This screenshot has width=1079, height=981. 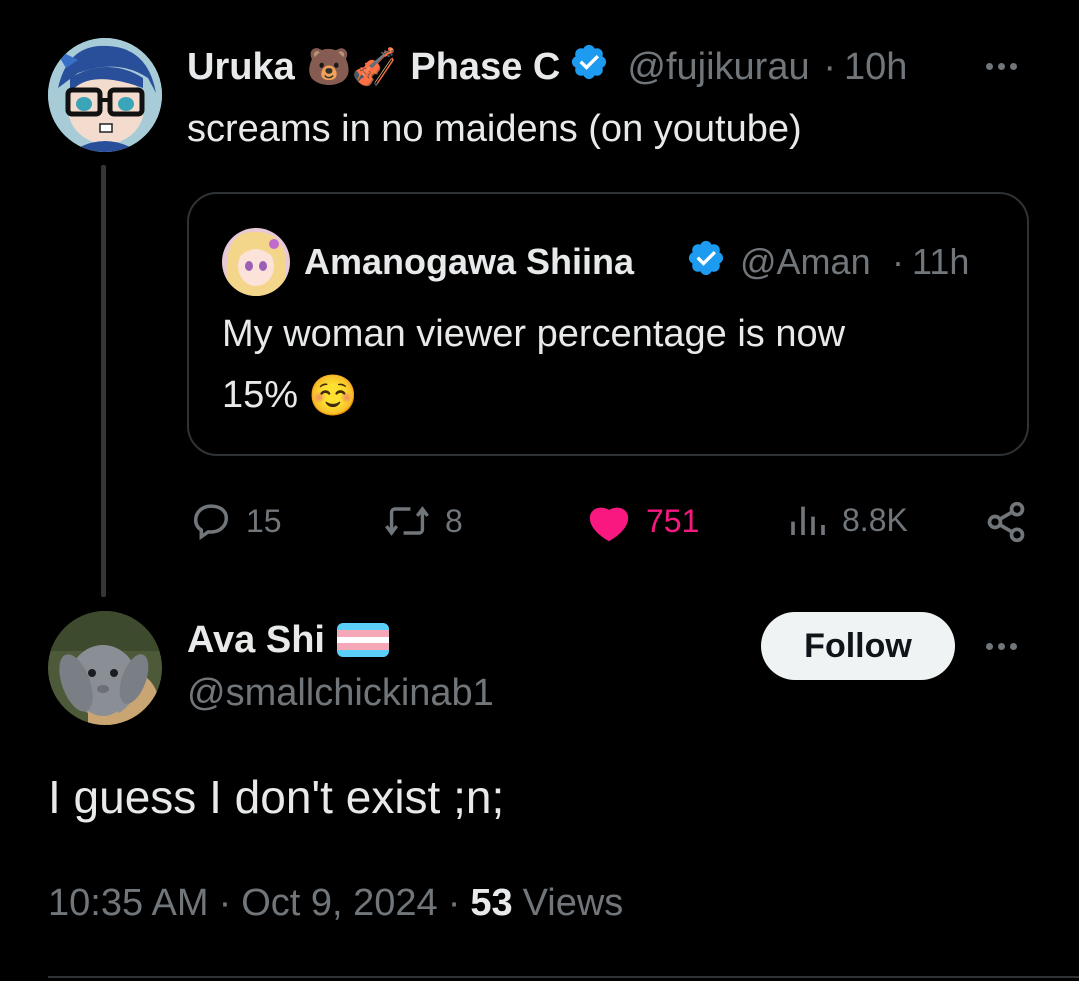 I want to click on uruka-avatar, so click(x=105, y=95).